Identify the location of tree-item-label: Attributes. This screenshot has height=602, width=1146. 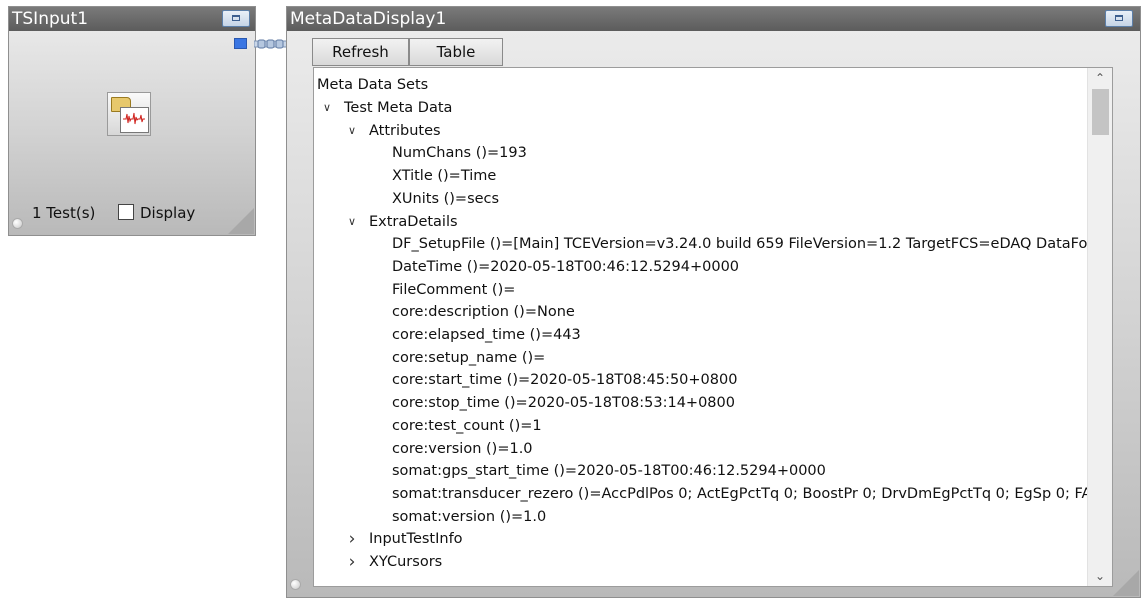
(405, 130).